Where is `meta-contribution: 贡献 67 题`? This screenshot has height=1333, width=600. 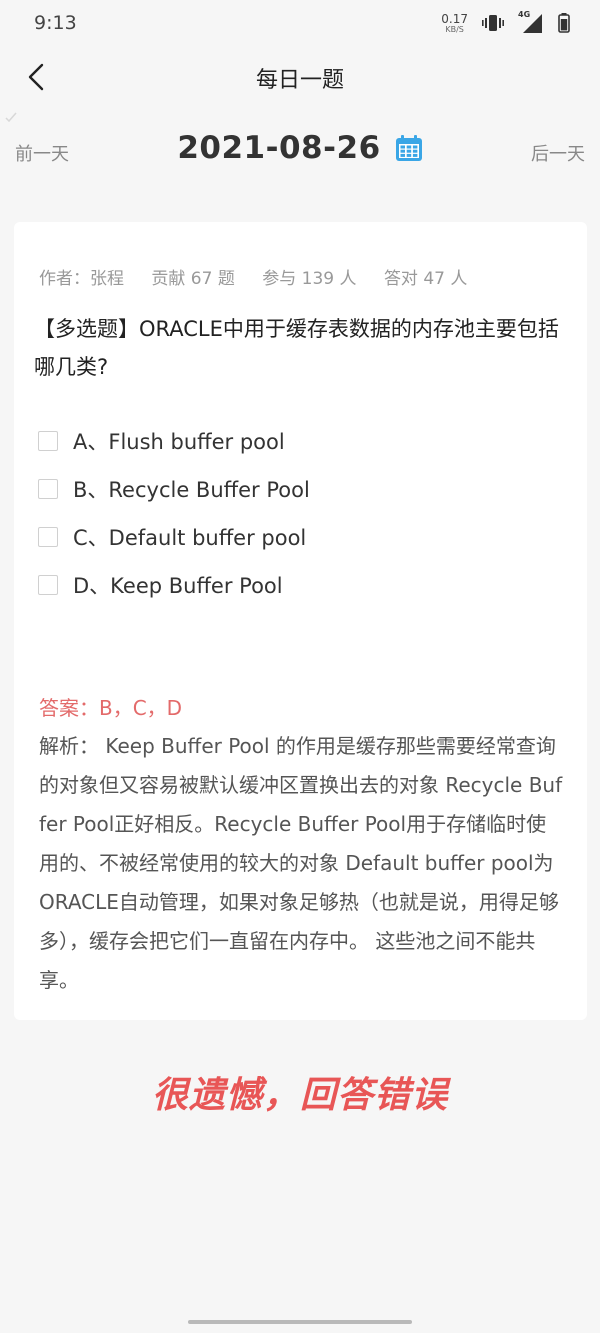
meta-contribution: 贡献 67 题 is located at coordinates (193, 279).